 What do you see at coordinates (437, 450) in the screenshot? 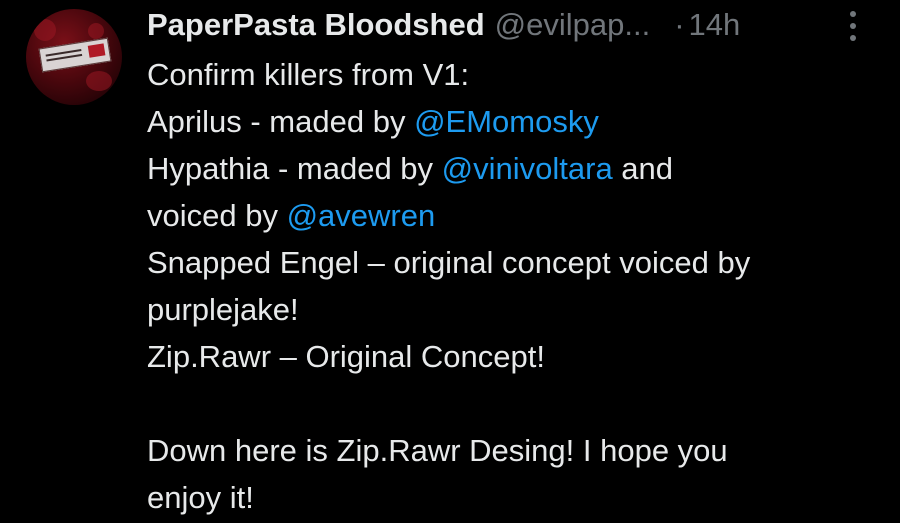
I see `text-segment: Down here is Zip.Rawr Desing! I hope you` at bounding box center [437, 450].